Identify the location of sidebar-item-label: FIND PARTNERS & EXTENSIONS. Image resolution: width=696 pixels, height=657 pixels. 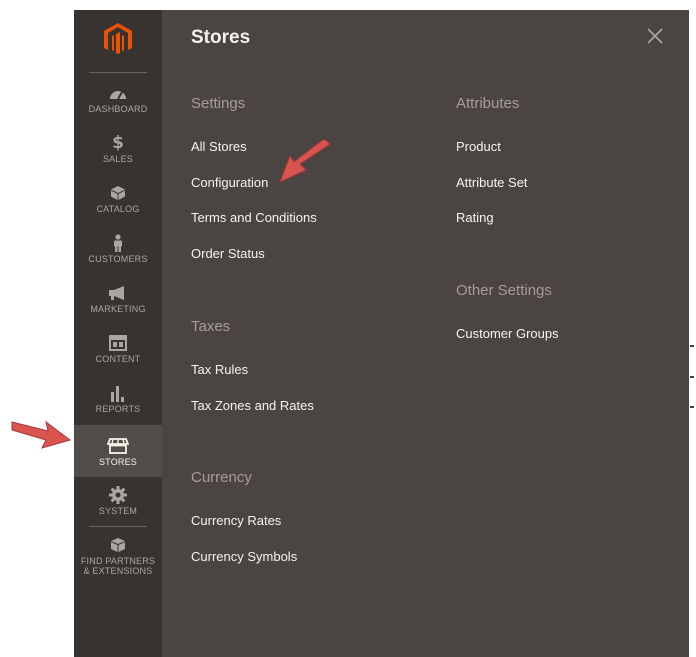
(118, 566).